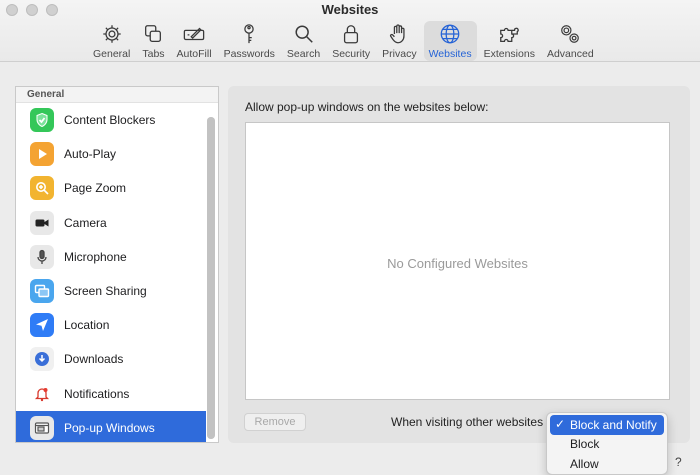  What do you see at coordinates (304, 34) in the screenshot?
I see `search-icon` at bounding box center [304, 34].